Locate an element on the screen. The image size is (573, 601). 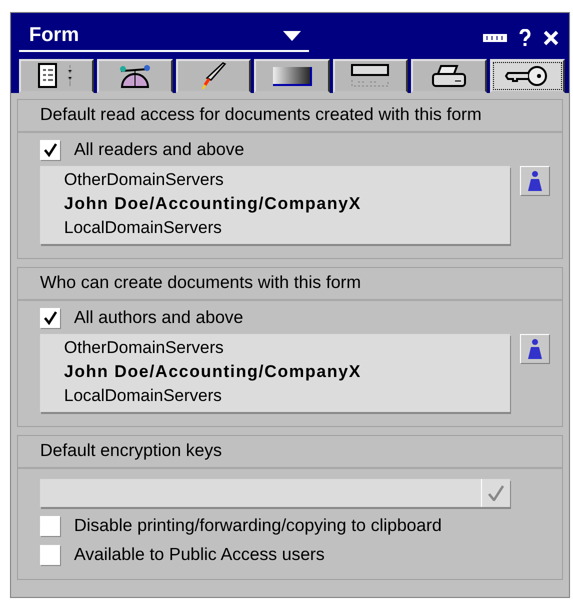
checkbox-label: All readers and above is located at coordinates (159, 149).